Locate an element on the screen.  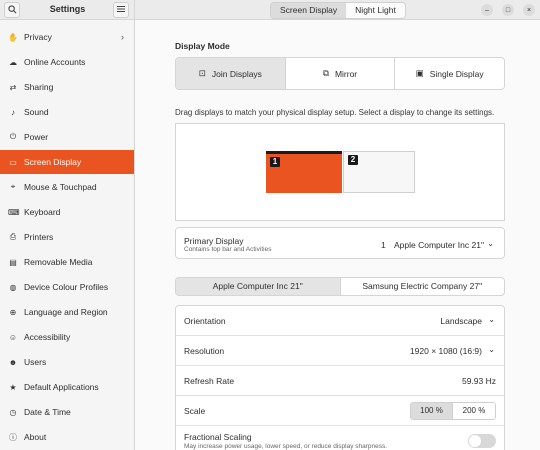
menu-button is located at coordinates (121, 10).